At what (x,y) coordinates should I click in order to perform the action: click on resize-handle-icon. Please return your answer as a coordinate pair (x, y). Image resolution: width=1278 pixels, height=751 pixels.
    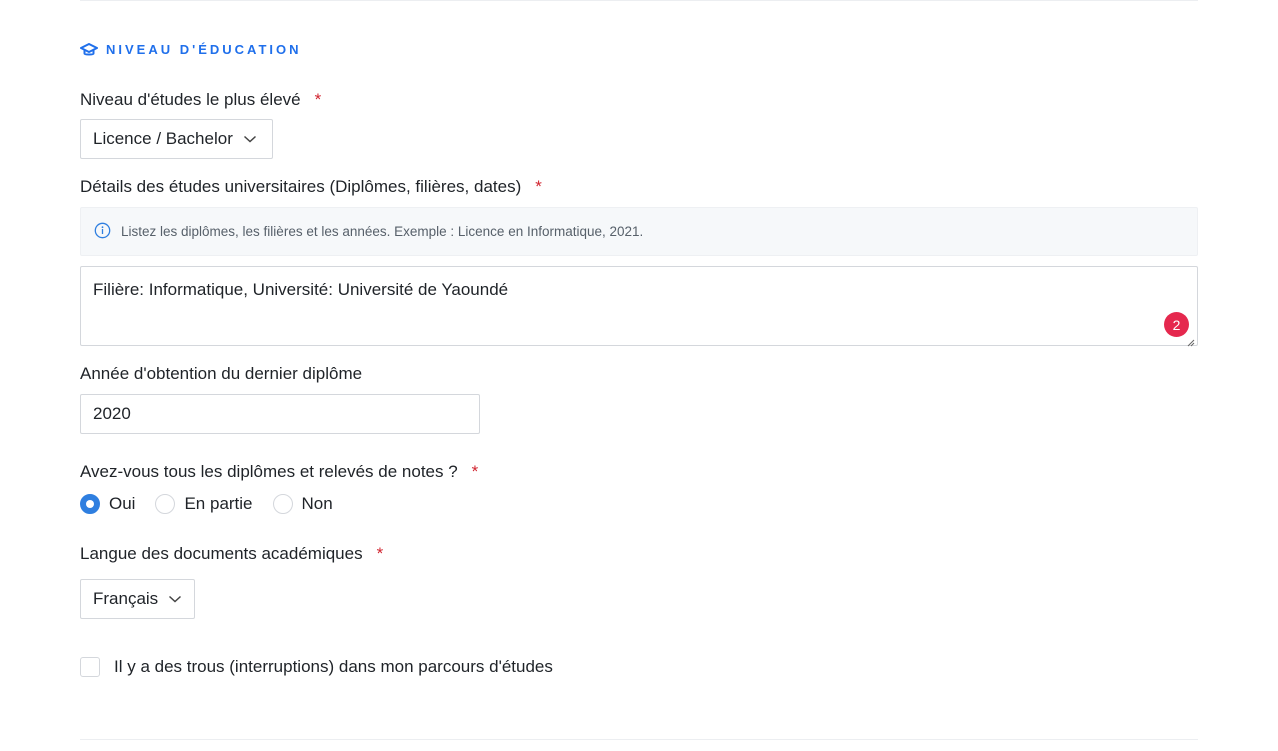
    Looking at the image, I should click on (1190, 340).